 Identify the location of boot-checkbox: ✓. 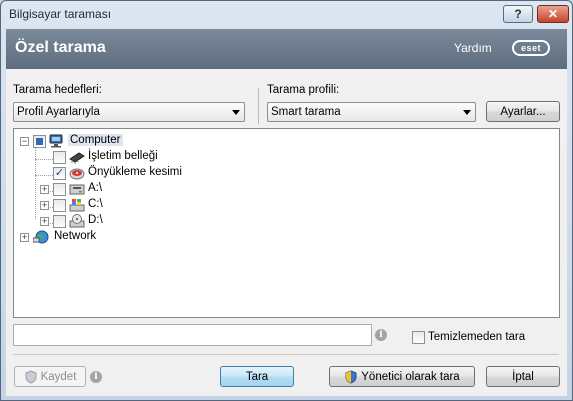
(59, 173).